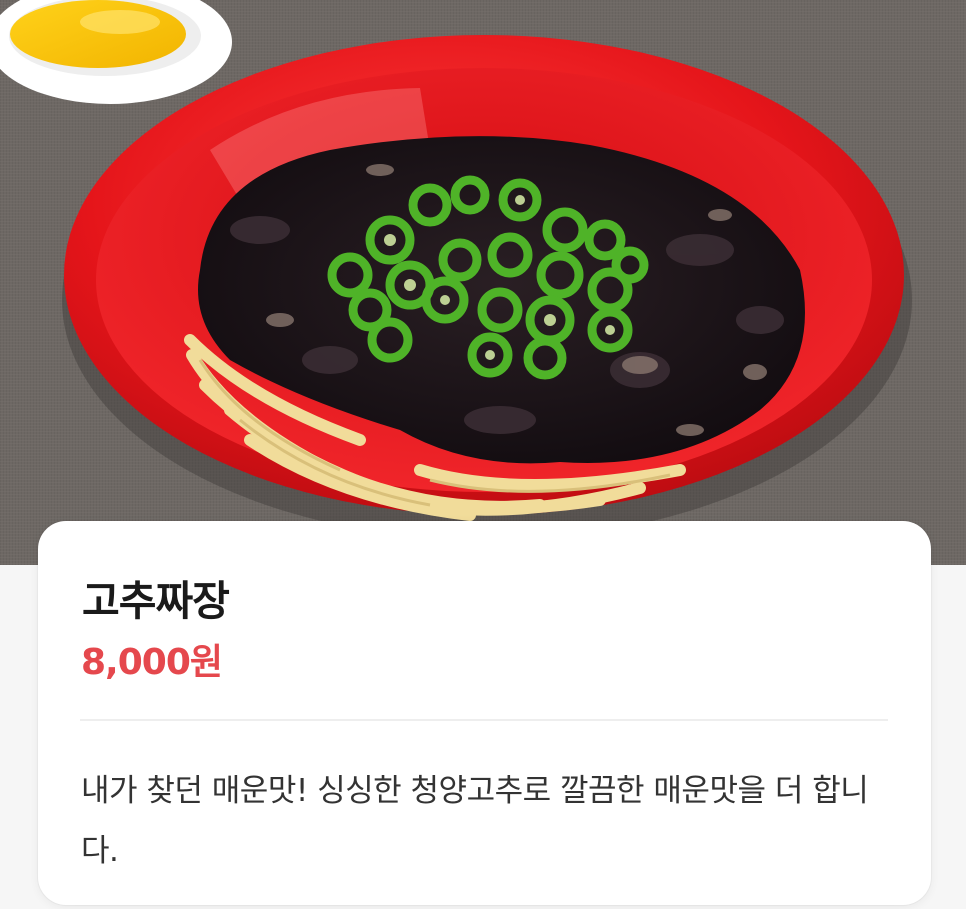 This screenshot has width=966, height=909. I want to click on menu-price: 8,000원, so click(152, 662).